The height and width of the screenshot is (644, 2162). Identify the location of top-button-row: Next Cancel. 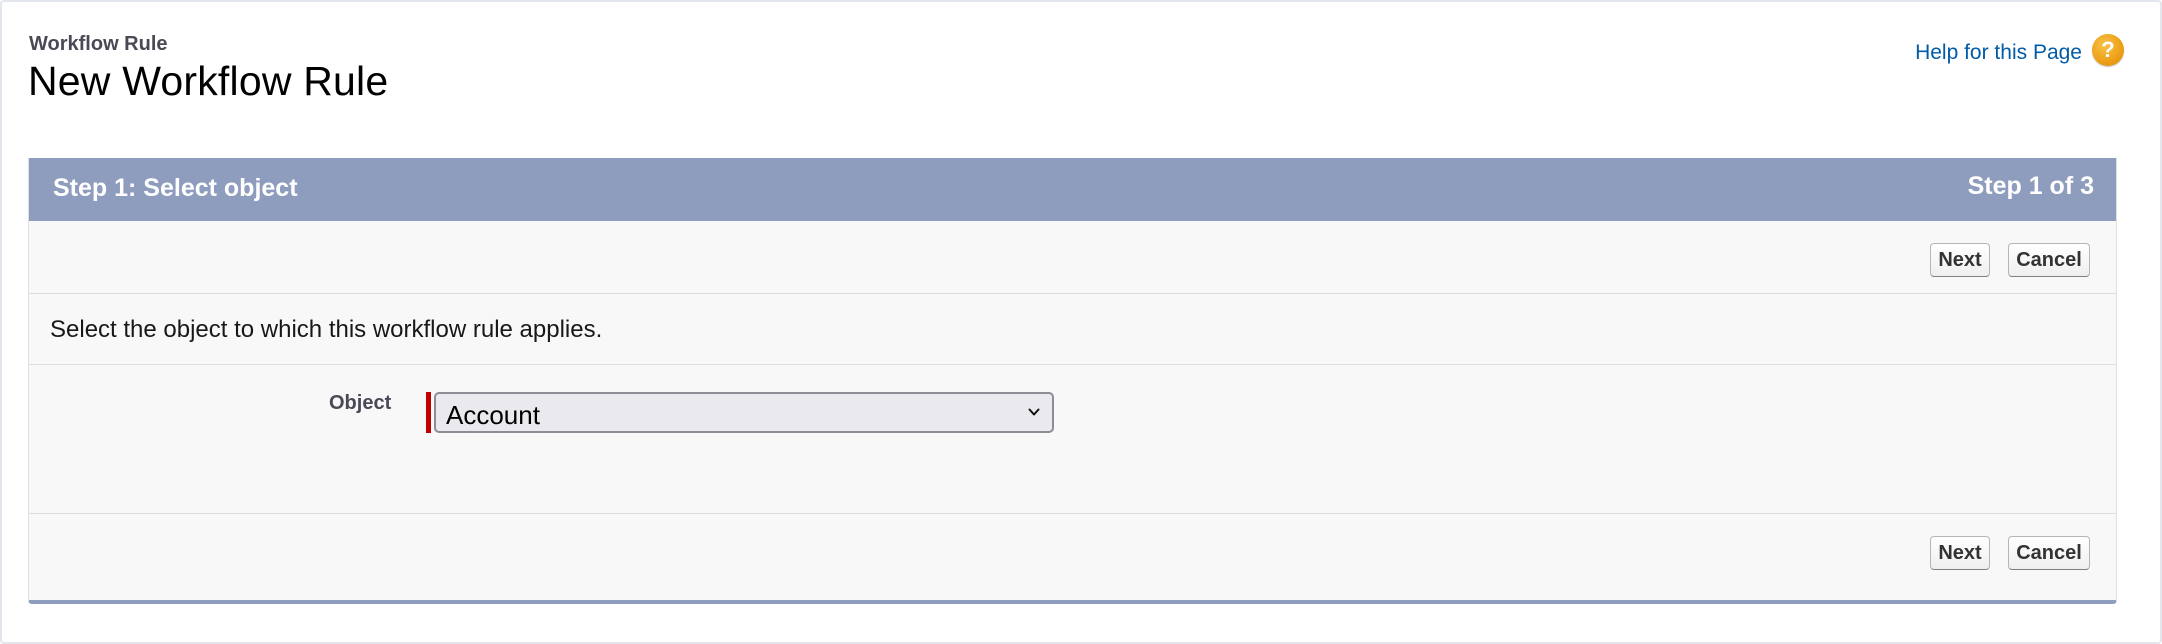
(1072, 257).